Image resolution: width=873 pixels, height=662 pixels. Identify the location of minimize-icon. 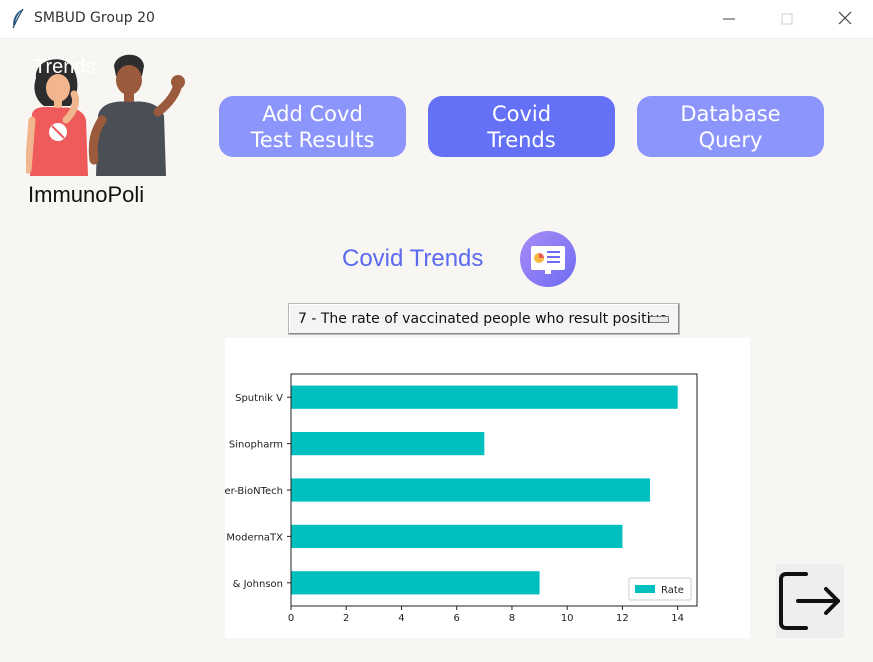
(729, 19).